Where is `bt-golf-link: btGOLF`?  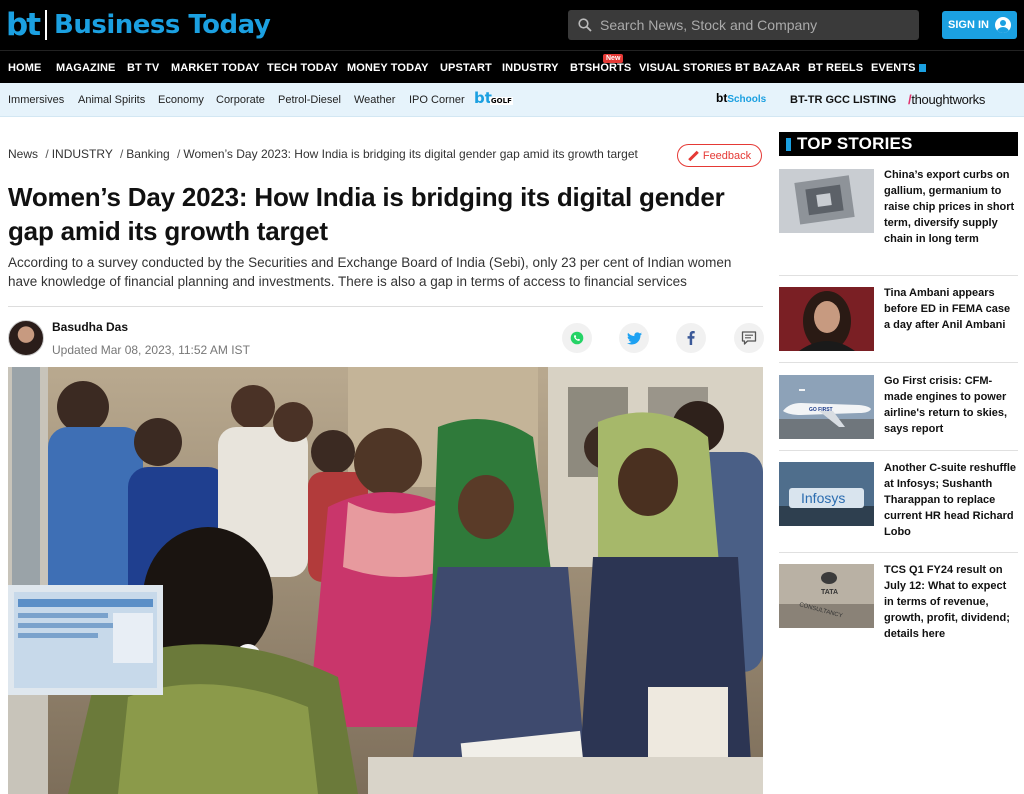 bt-golf-link: btGOLF is located at coordinates (493, 98).